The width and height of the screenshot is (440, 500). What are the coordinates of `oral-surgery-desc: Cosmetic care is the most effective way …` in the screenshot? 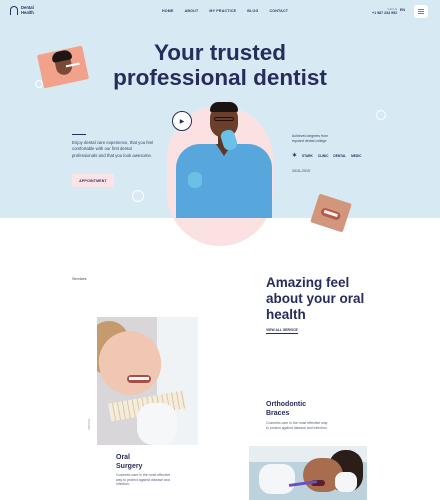 It's located at (143, 480).